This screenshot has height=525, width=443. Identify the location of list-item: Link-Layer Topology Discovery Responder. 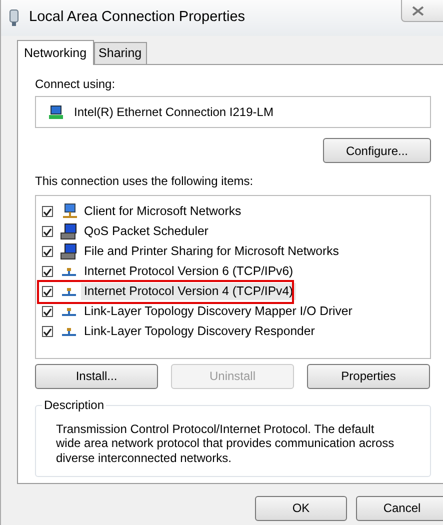
(199, 331).